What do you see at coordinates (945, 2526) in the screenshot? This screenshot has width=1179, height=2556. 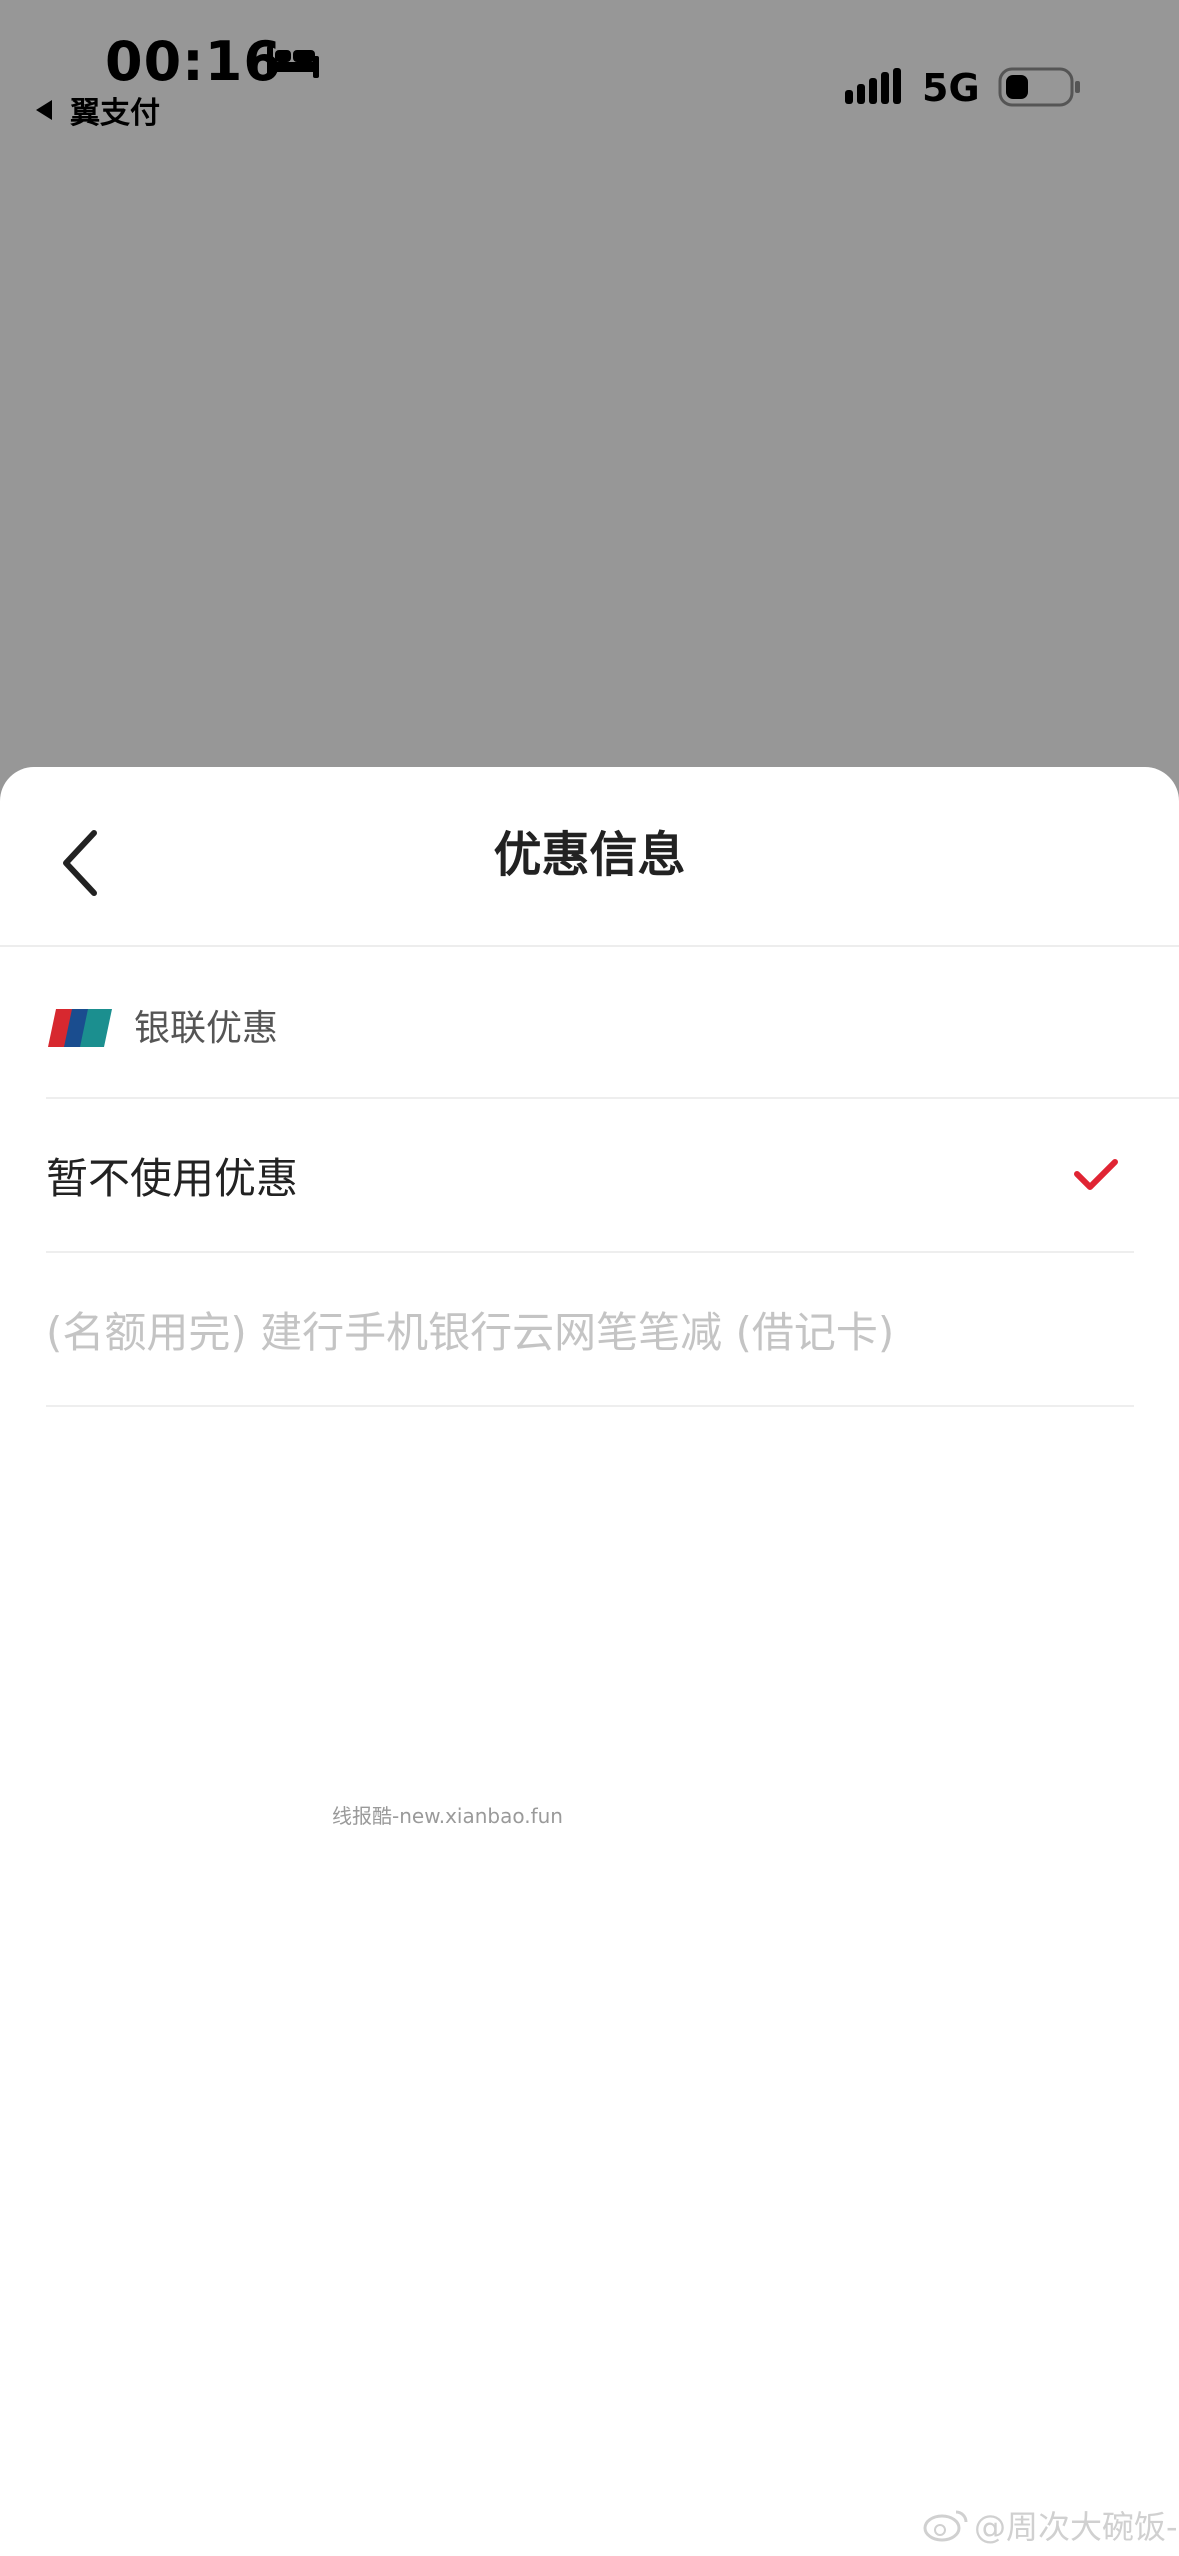 I see `weibo-icon` at bounding box center [945, 2526].